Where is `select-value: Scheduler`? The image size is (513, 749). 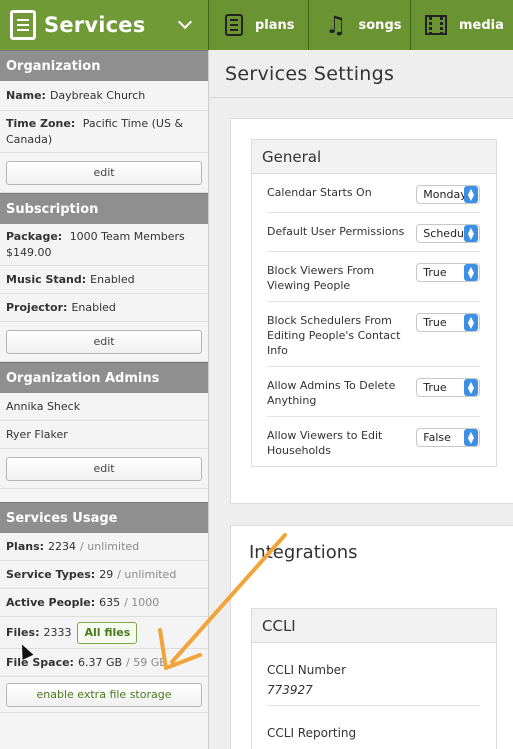
select-value: Scheduler is located at coordinates (443, 233).